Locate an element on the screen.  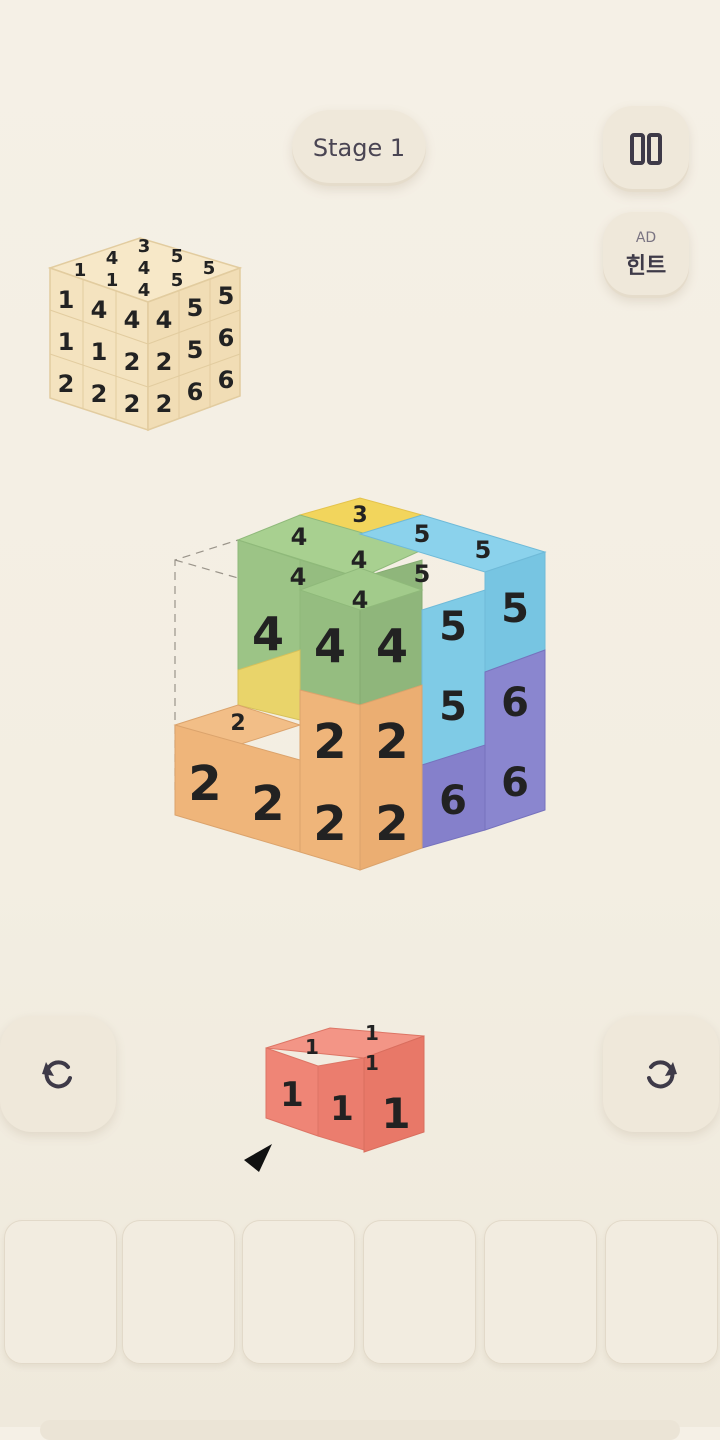
hint-button: AD 힌트 is located at coordinates (646, 255).